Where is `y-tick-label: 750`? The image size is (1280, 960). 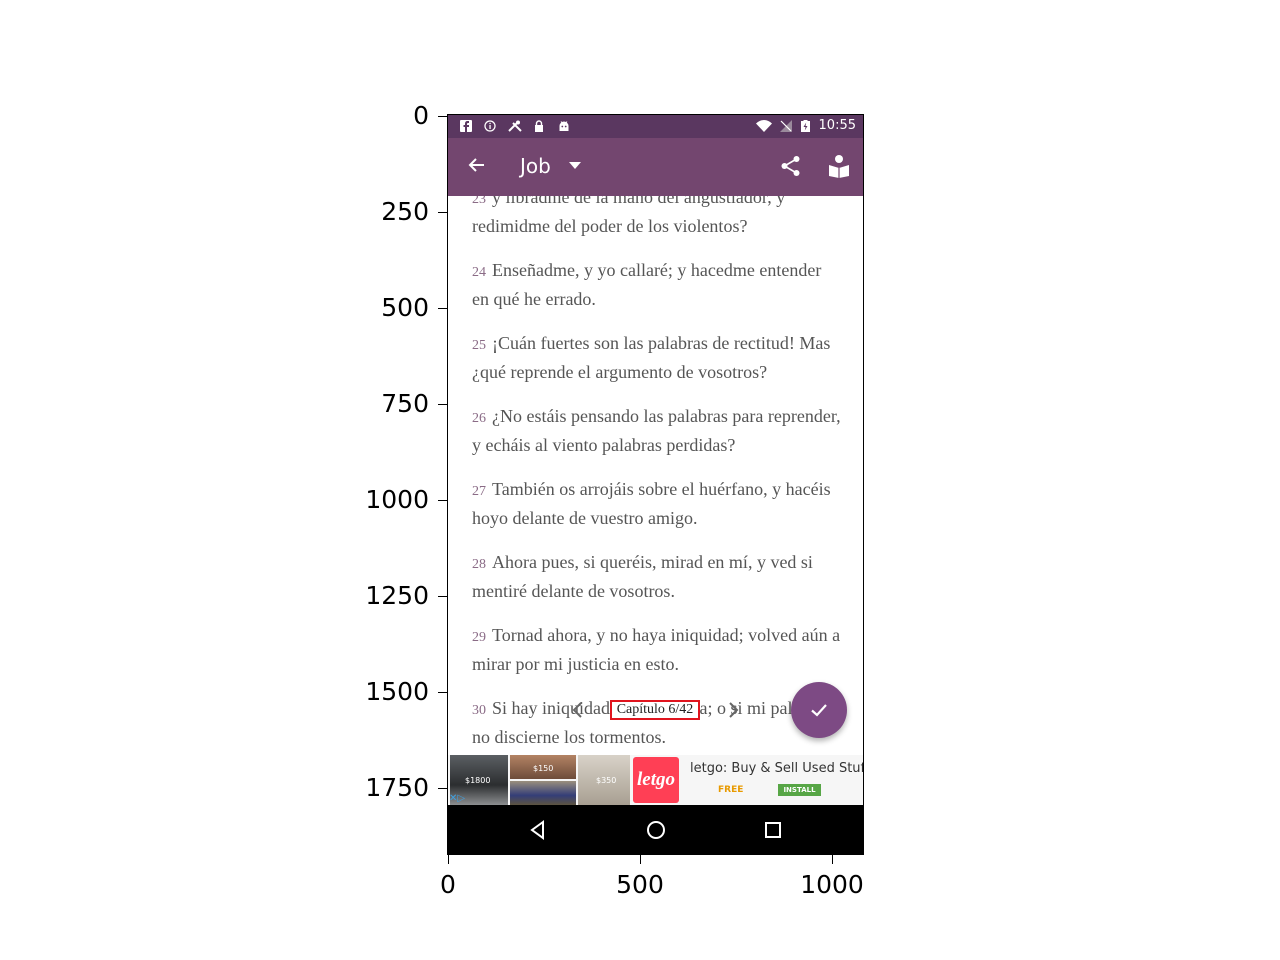 y-tick-label: 750 is located at coordinates (405, 403).